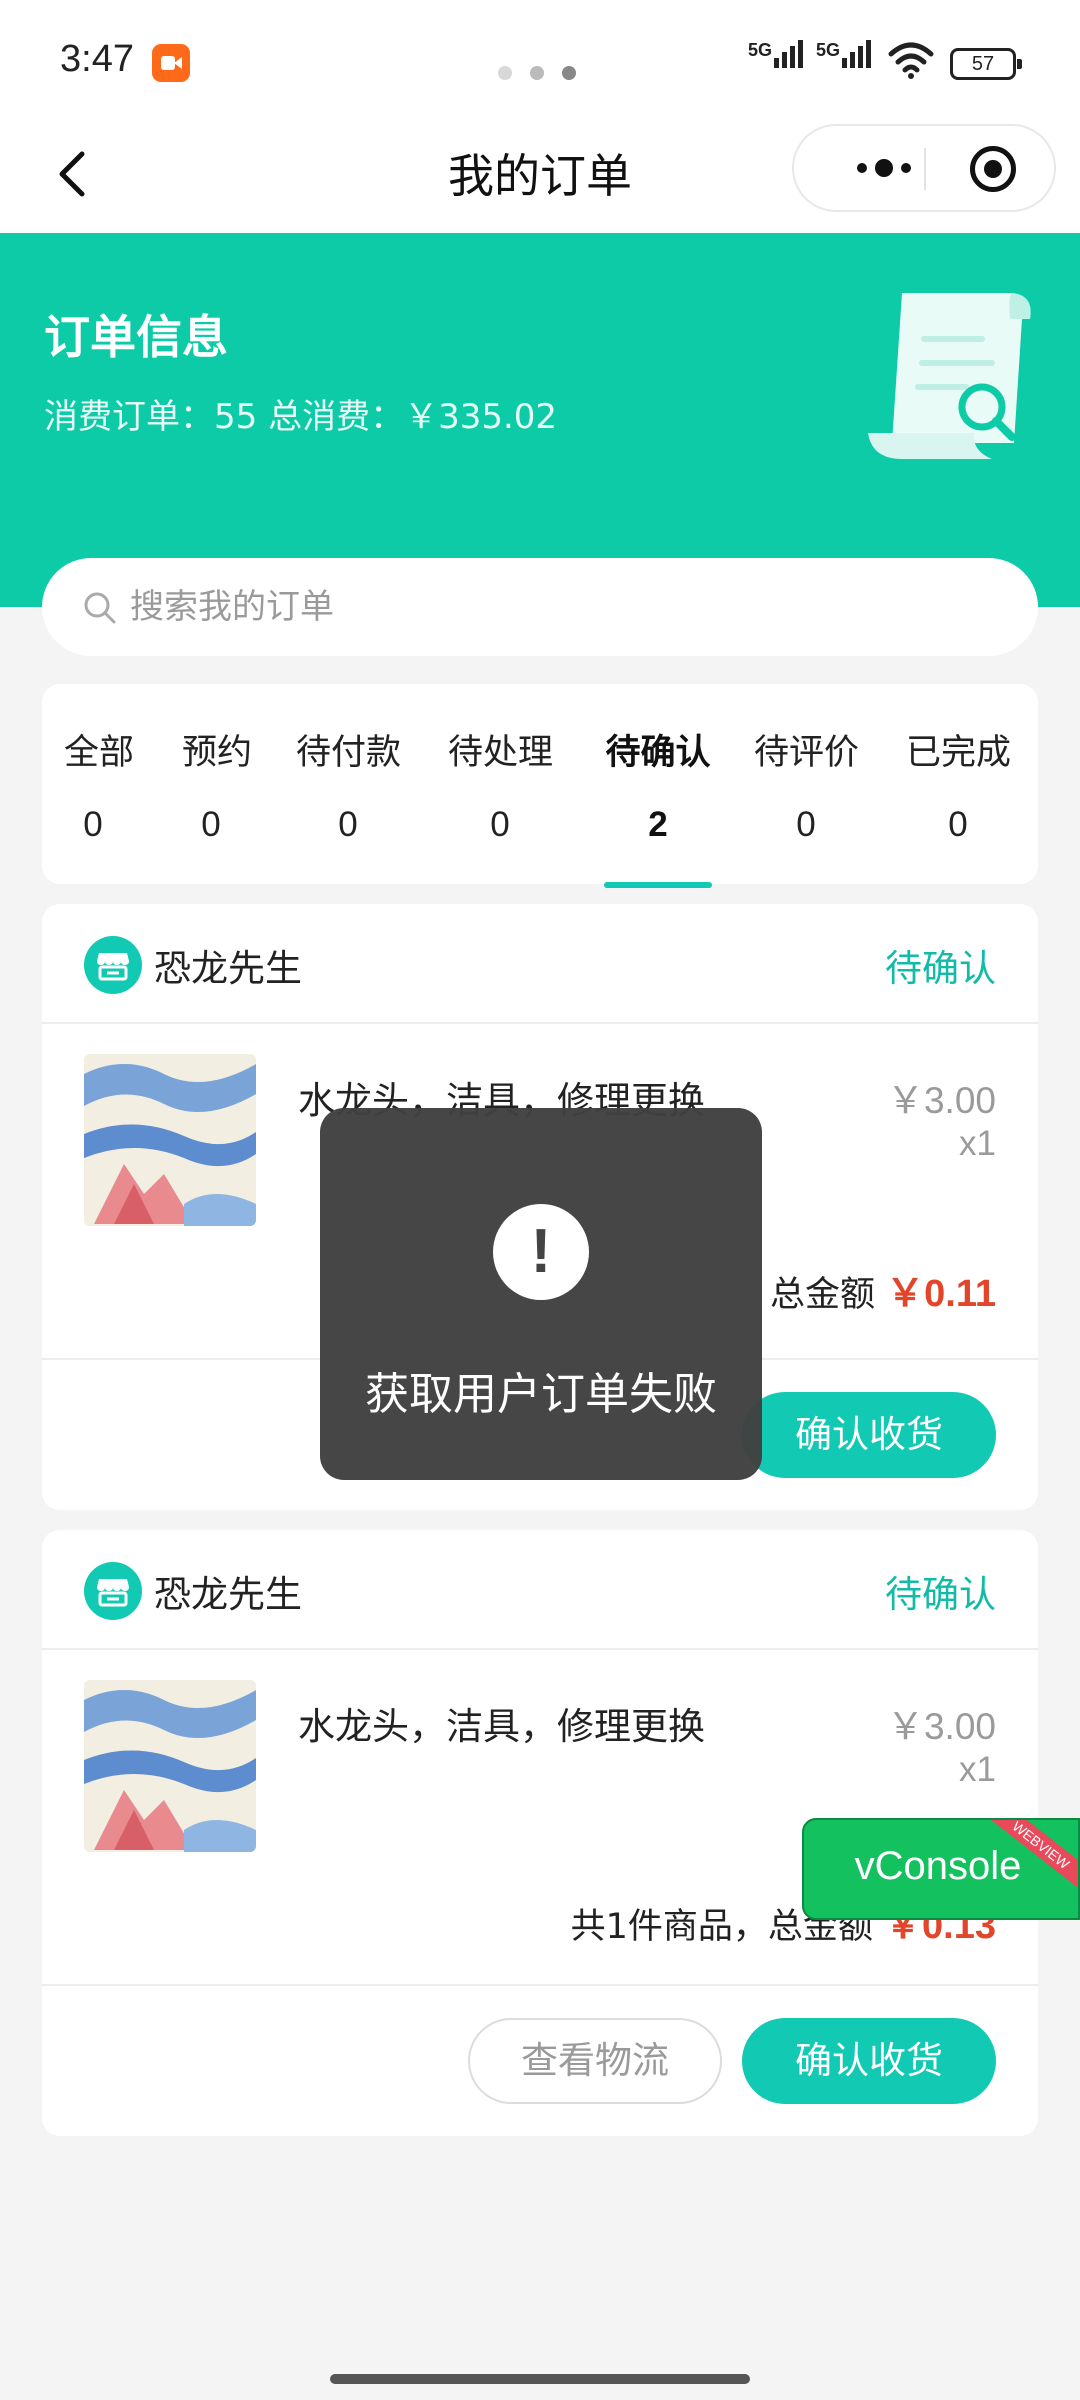  I want to click on order-total: 总金额 ￥0.11, so click(883, 1289).